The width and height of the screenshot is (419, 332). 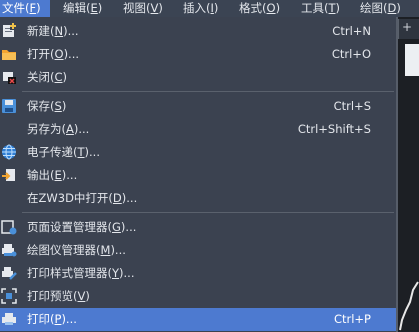 I want to click on menu-file: 文件(F), so click(x=25, y=8).